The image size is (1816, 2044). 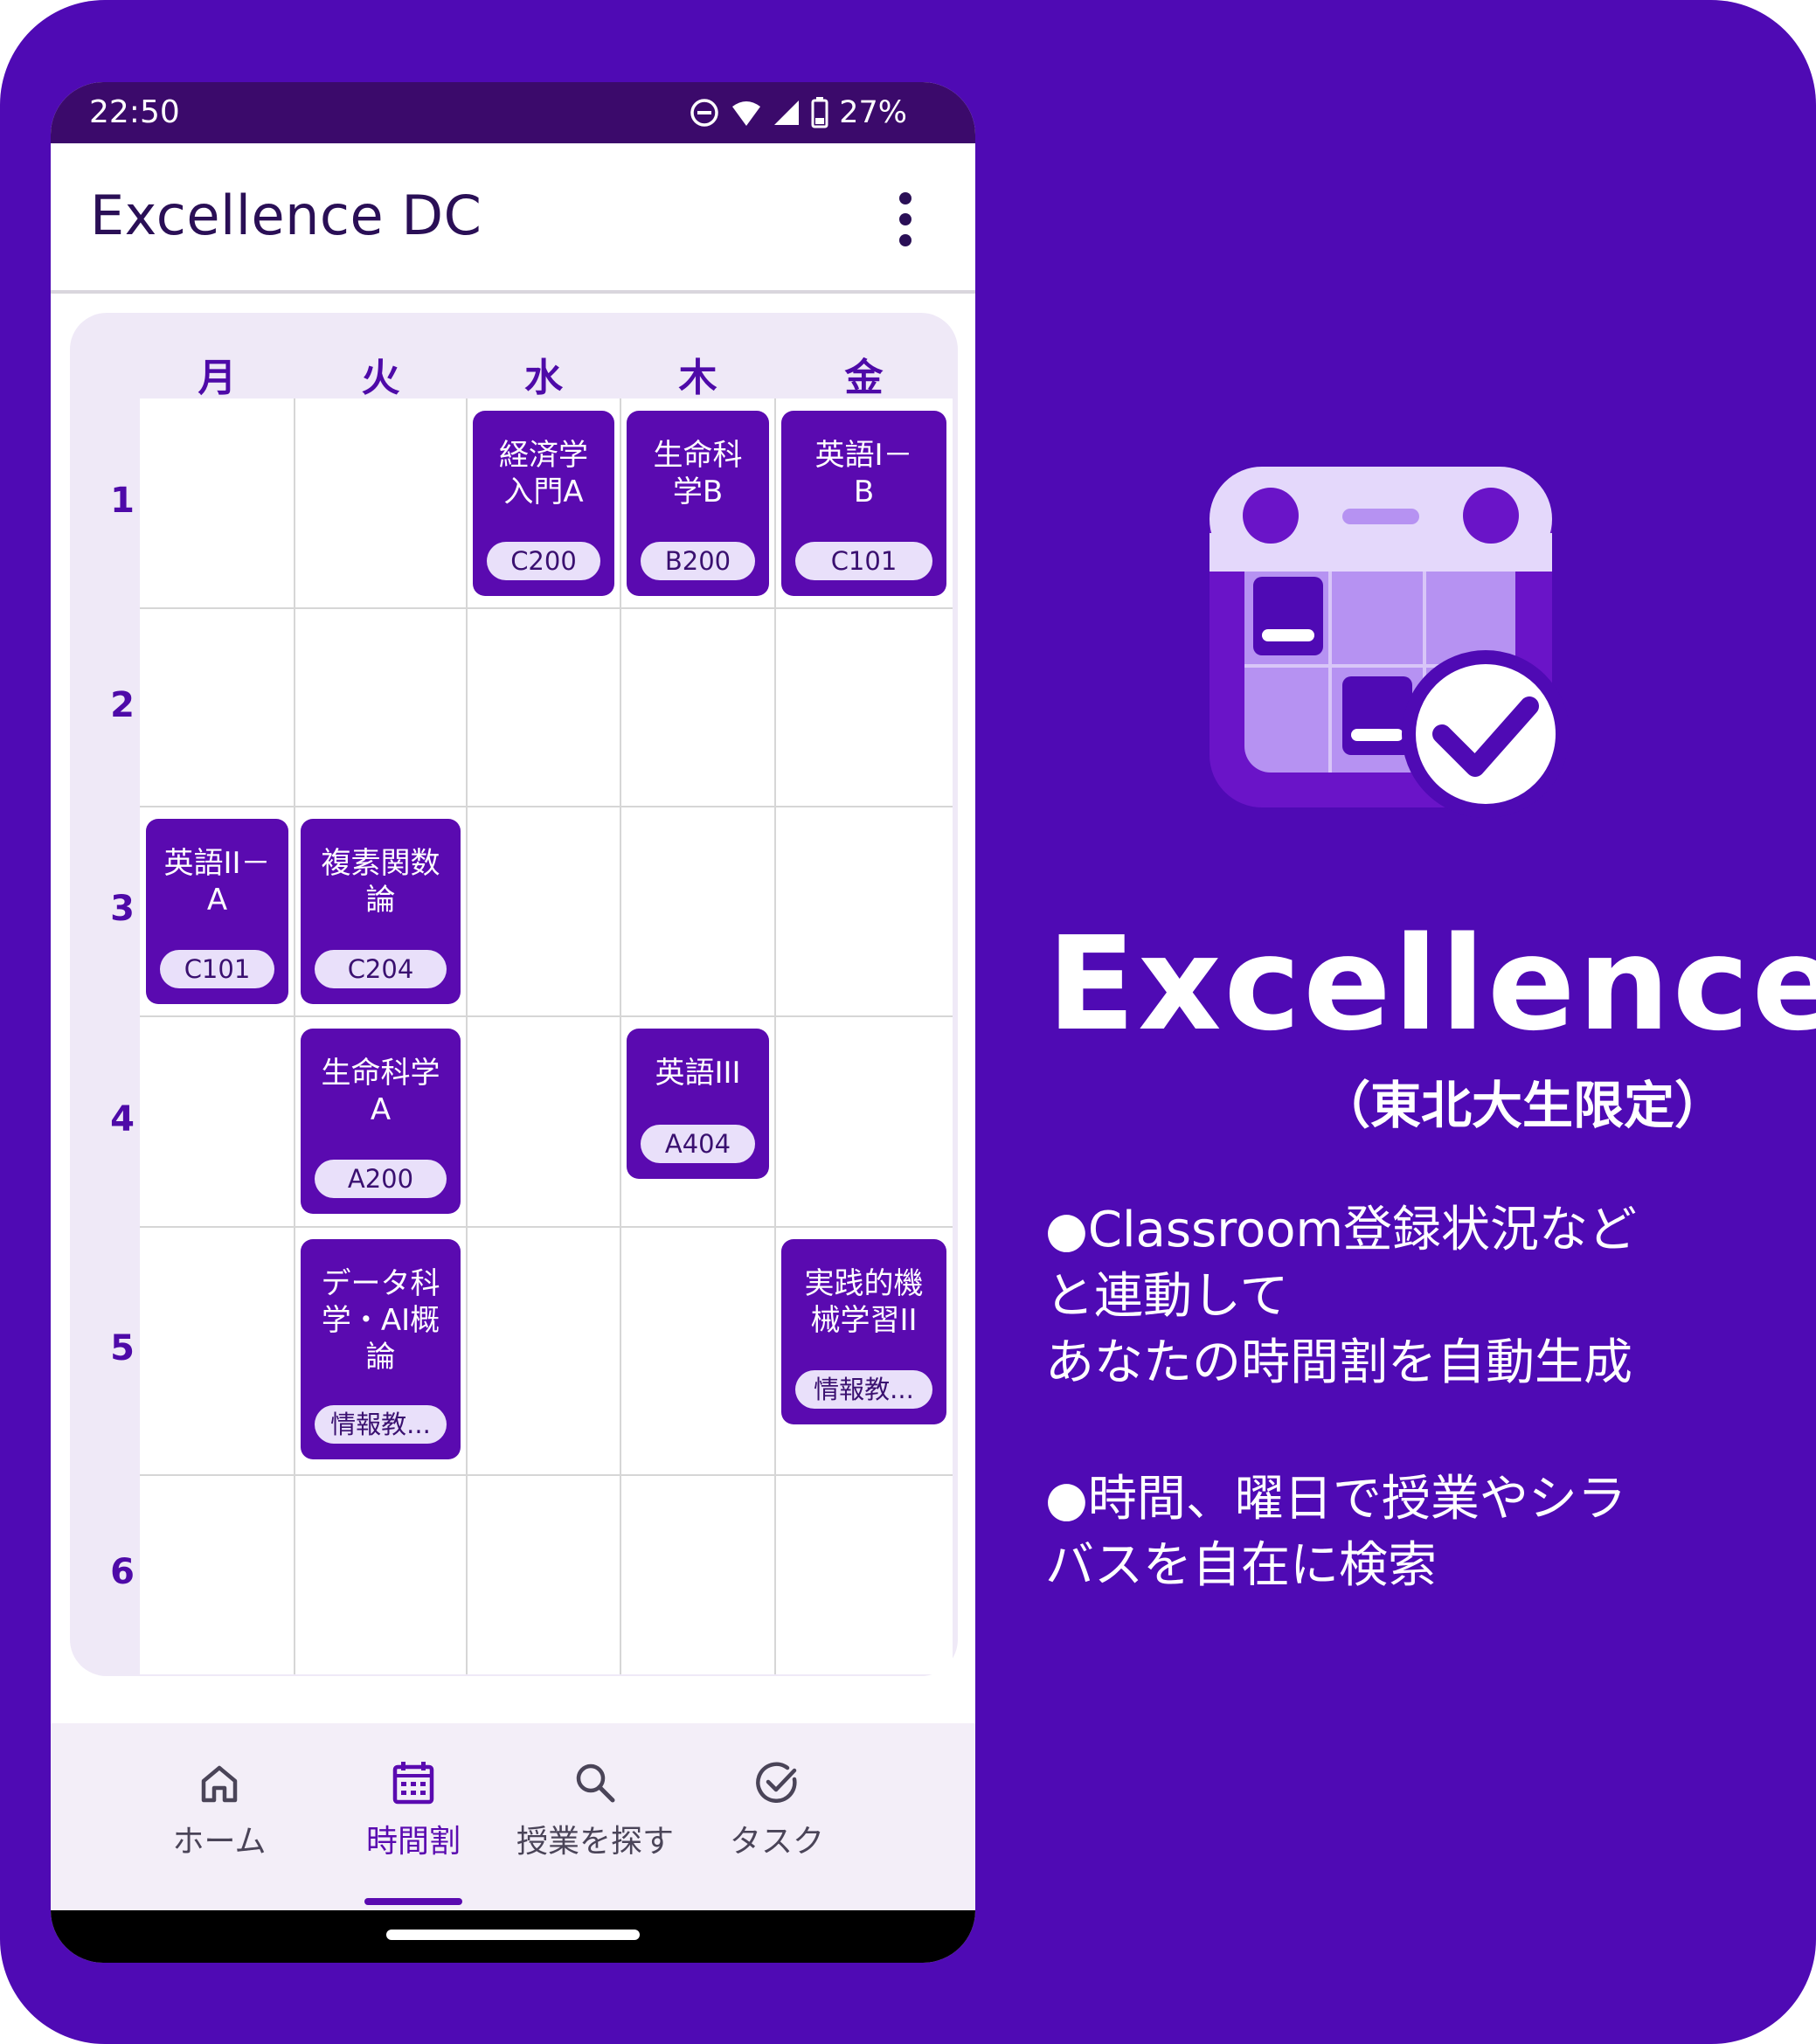 What do you see at coordinates (698, 1144) in the screenshot?
I see `course-room-chip: A404` at bounding box center [698, 1144].